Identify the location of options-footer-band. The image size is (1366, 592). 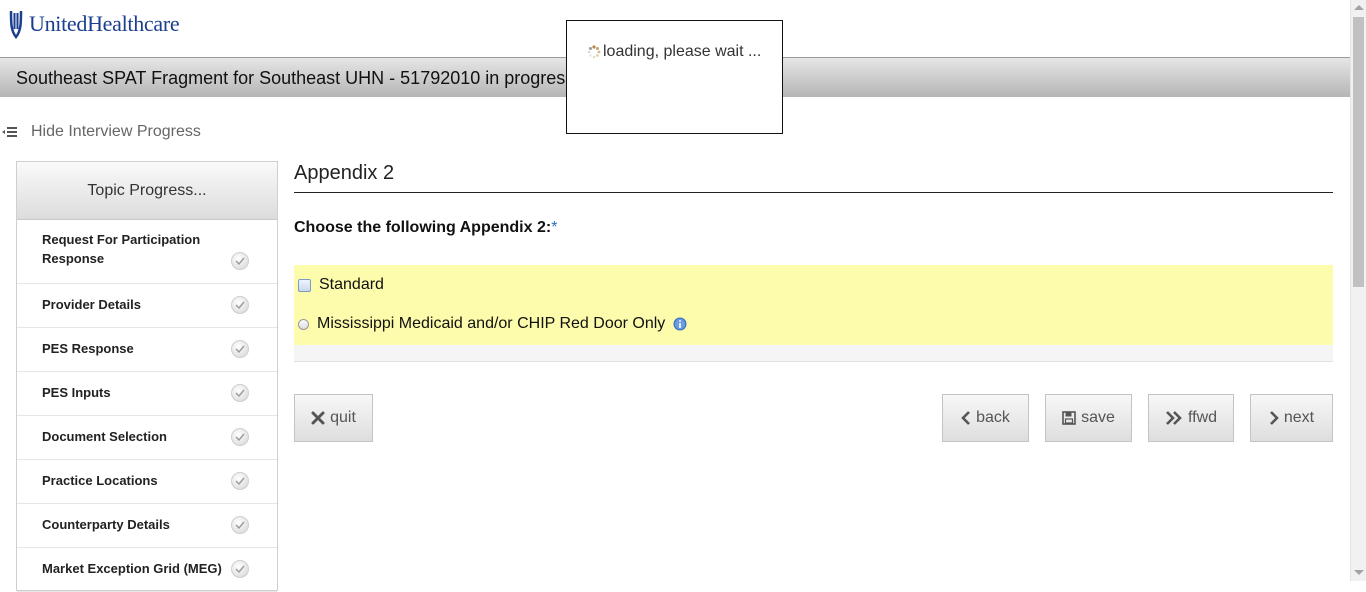
(813, 353).